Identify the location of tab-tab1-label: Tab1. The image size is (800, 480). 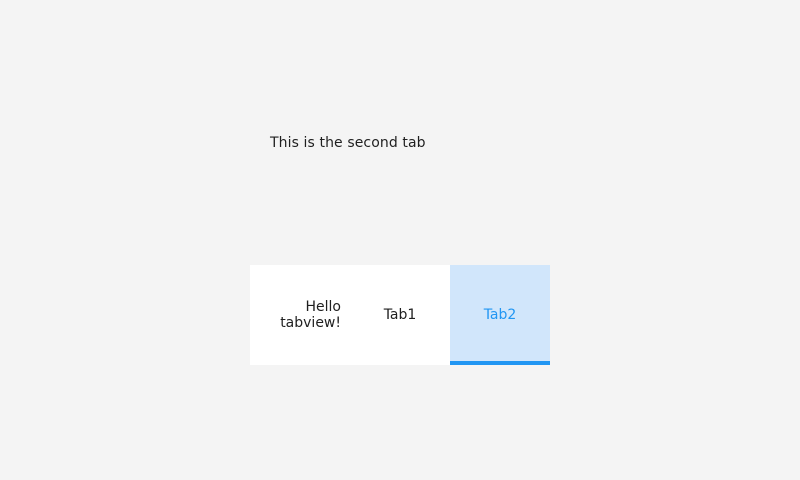
(400, 315).